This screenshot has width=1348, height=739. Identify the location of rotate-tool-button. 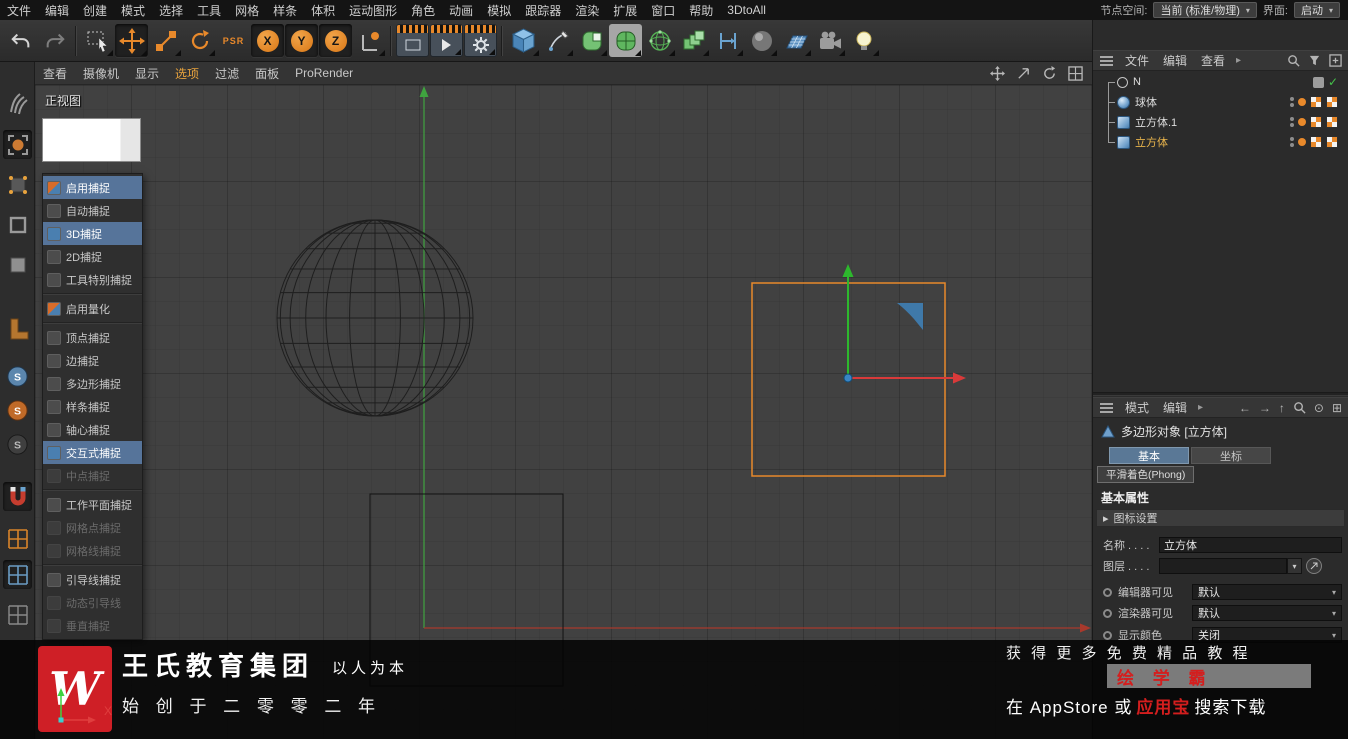
(199, 40).